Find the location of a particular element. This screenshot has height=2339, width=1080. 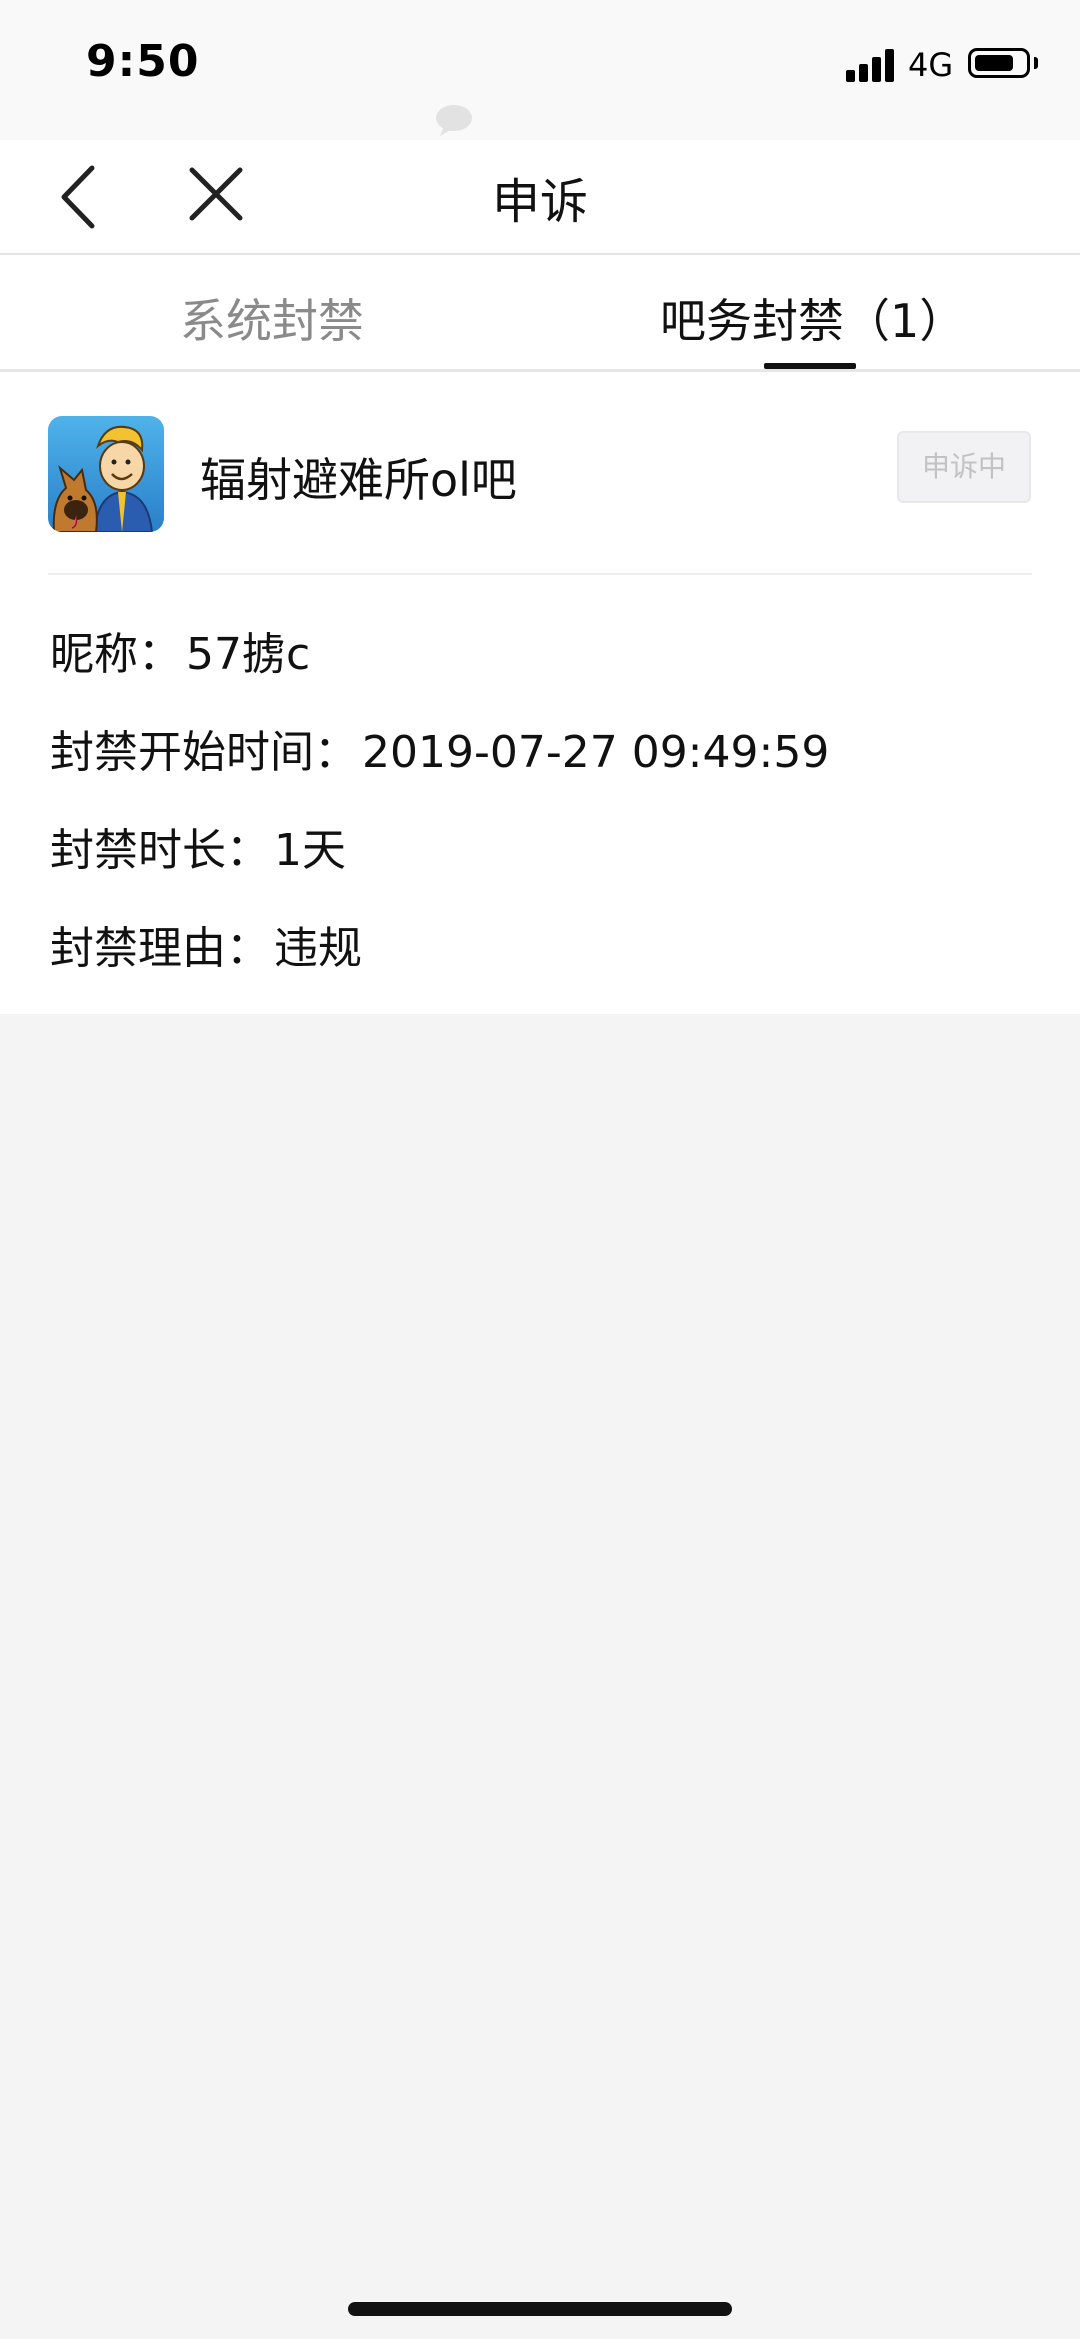

chevron-left-icon is located at coordinates (80, 197).